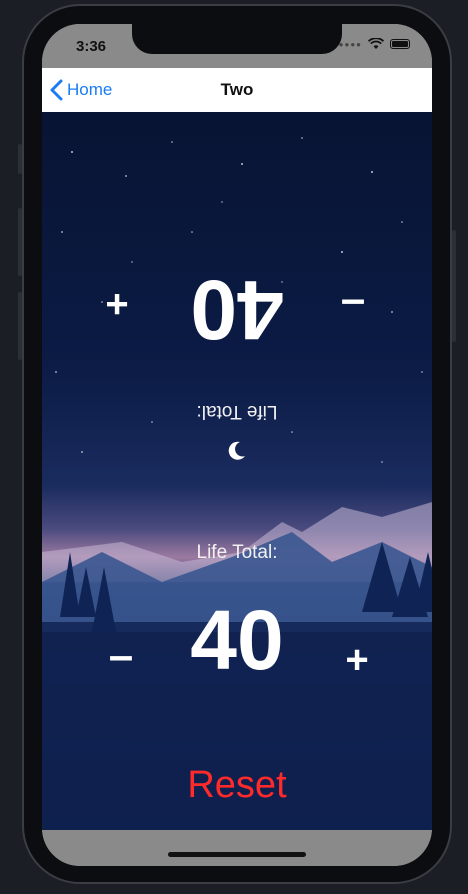 The height and width of the screenshot is (894, 468). What do you see at coordinates (237, 39) in the screenshot?
I see `notch` at bounding box center [237, 39].